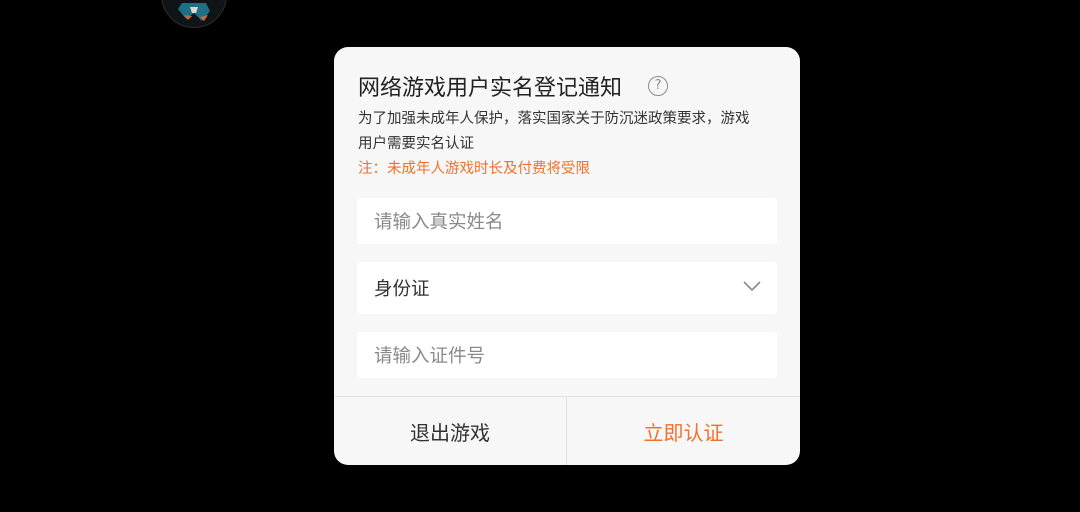 The height and width of the screenshot is (512, 1080). What do you see at coordinates (567, 221) in the screenshot?
I see `real-name-input: 请输入真实姓名` at bounding box center [567, 221].